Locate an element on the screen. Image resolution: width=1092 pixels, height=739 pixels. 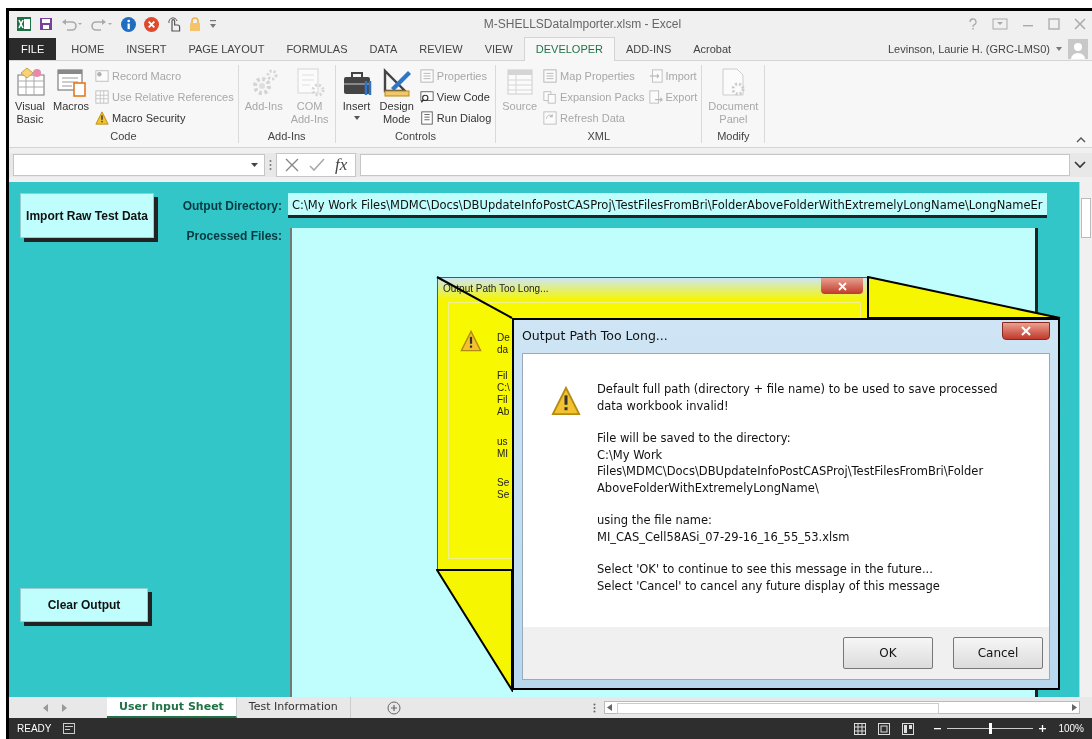
page-layout-icon is located at coordinates (884, 728).